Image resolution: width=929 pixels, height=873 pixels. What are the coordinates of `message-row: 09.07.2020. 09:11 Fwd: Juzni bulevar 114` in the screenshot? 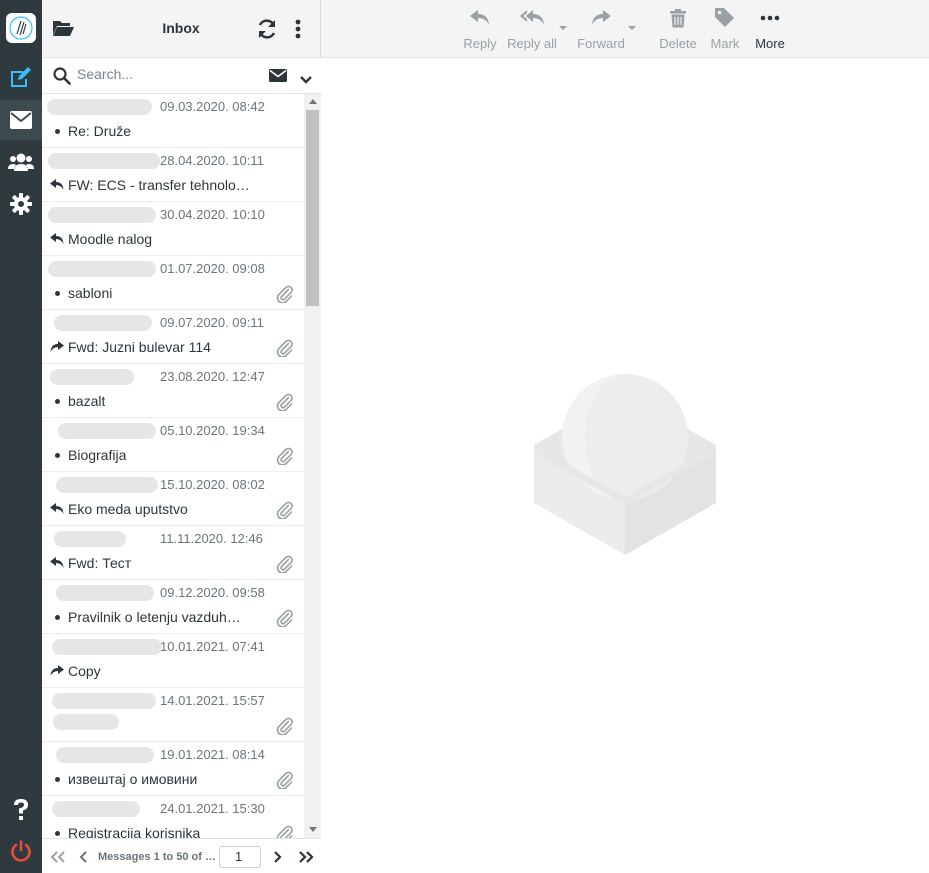 It's located at (173, 337).